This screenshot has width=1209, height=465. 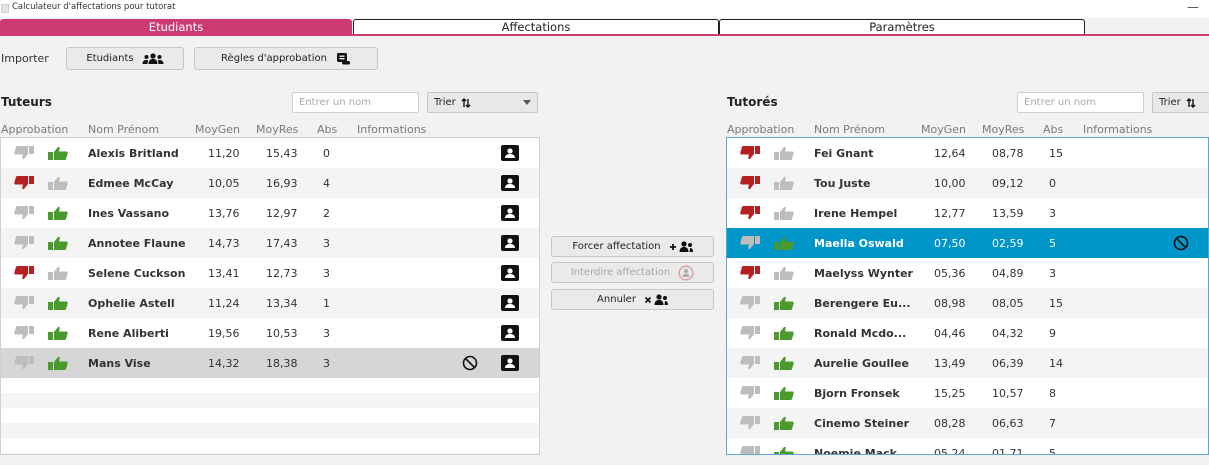 I want to click on tutee-row: Noemie Mack 05,24 01,71 5, so click(x=967, y=446).